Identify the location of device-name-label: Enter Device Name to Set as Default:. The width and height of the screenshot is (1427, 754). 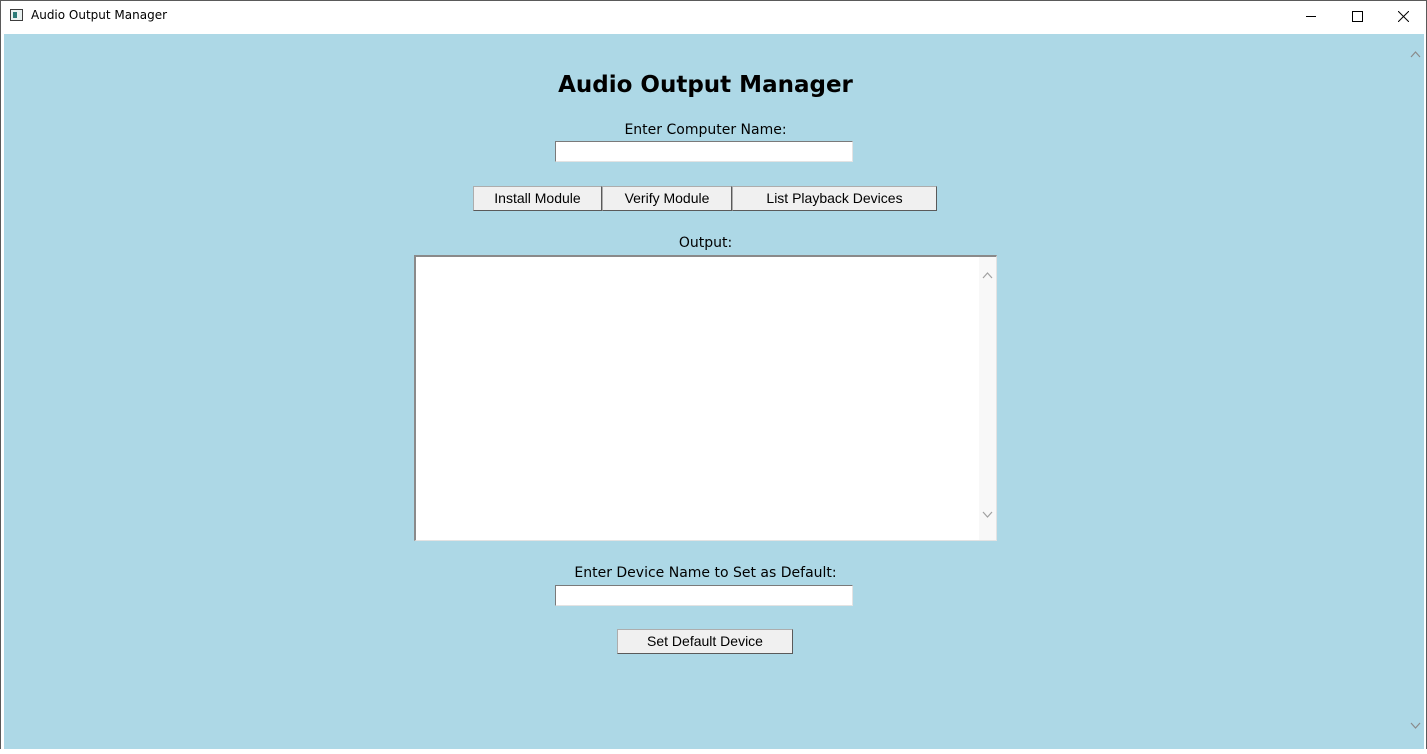
(705, 573).